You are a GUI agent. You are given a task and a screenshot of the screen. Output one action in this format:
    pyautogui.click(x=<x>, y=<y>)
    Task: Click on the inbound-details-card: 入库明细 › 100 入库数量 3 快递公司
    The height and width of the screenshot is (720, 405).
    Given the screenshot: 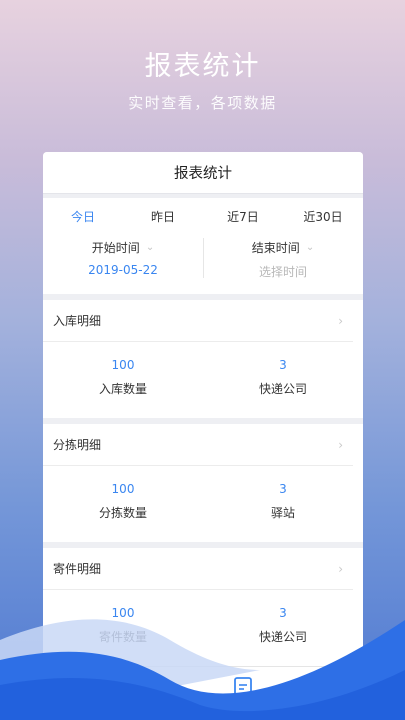 What is the action you would take?
    pyautogui.click(x=203, y=359)
    